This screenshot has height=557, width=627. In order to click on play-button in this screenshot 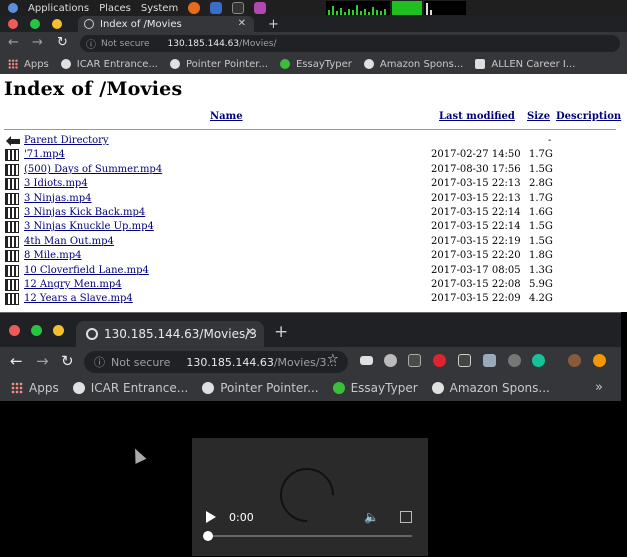, I will do `click(211, 517)`.